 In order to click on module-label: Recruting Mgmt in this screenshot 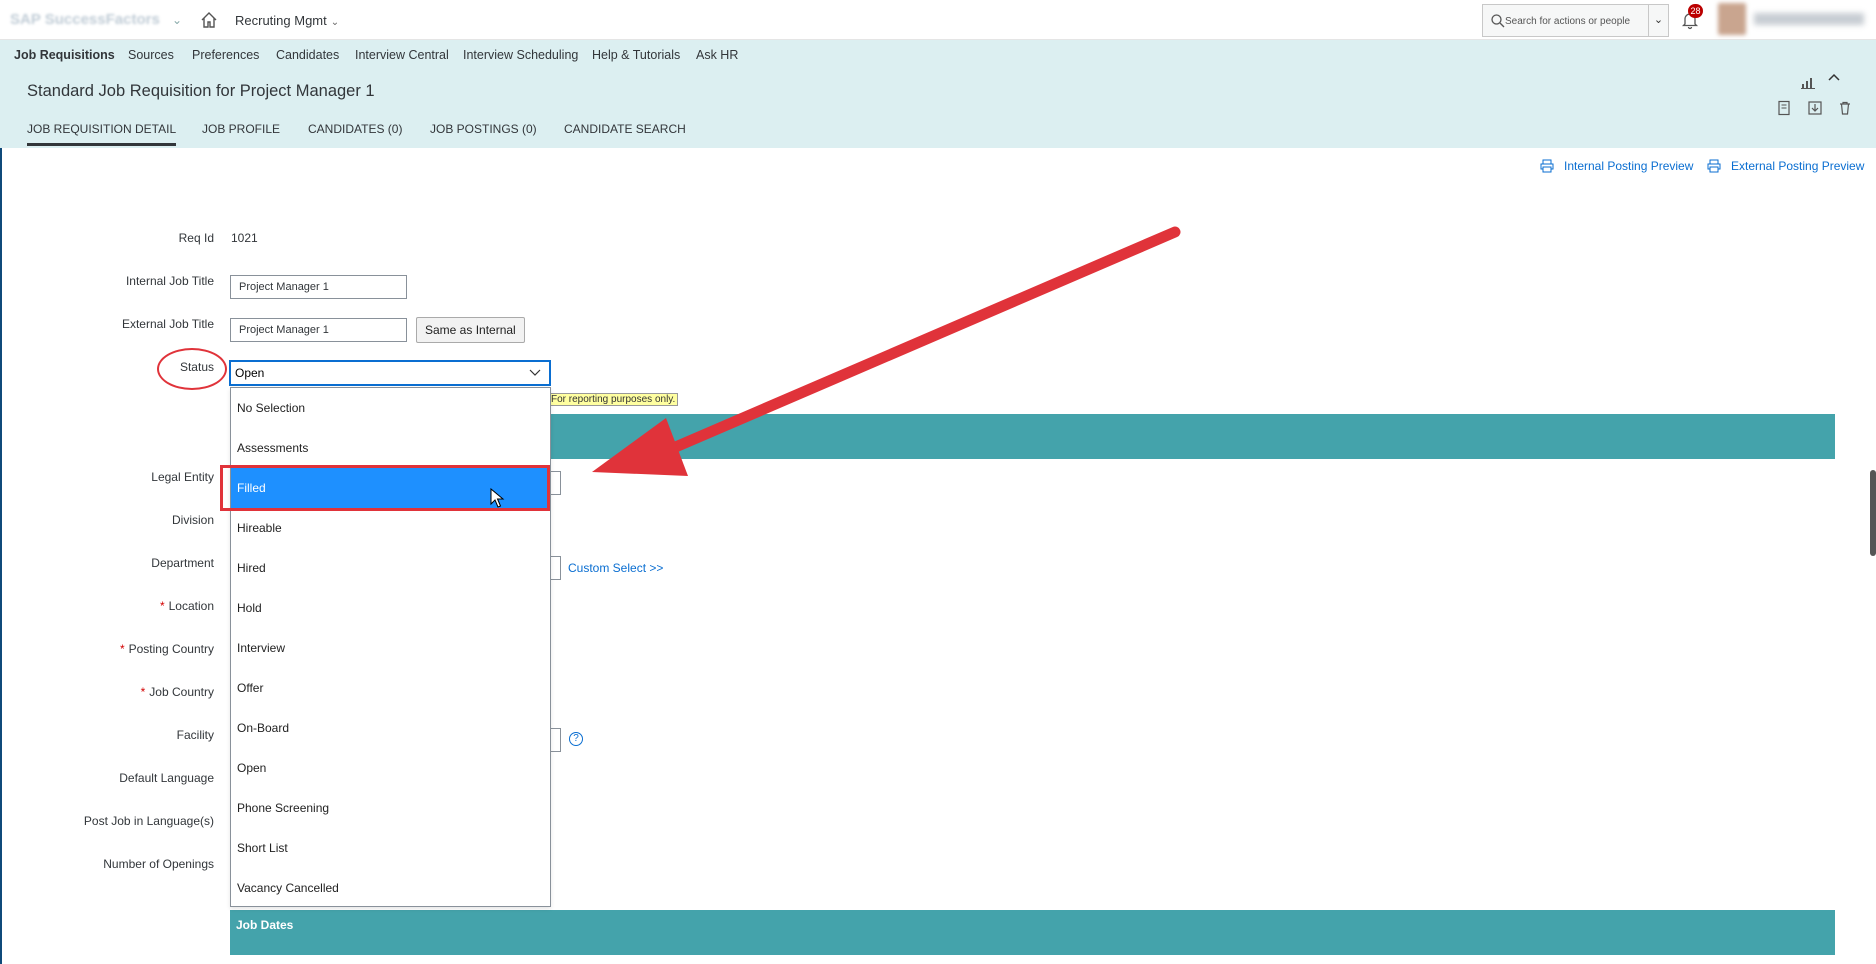, I will do `click(281, 20)`.